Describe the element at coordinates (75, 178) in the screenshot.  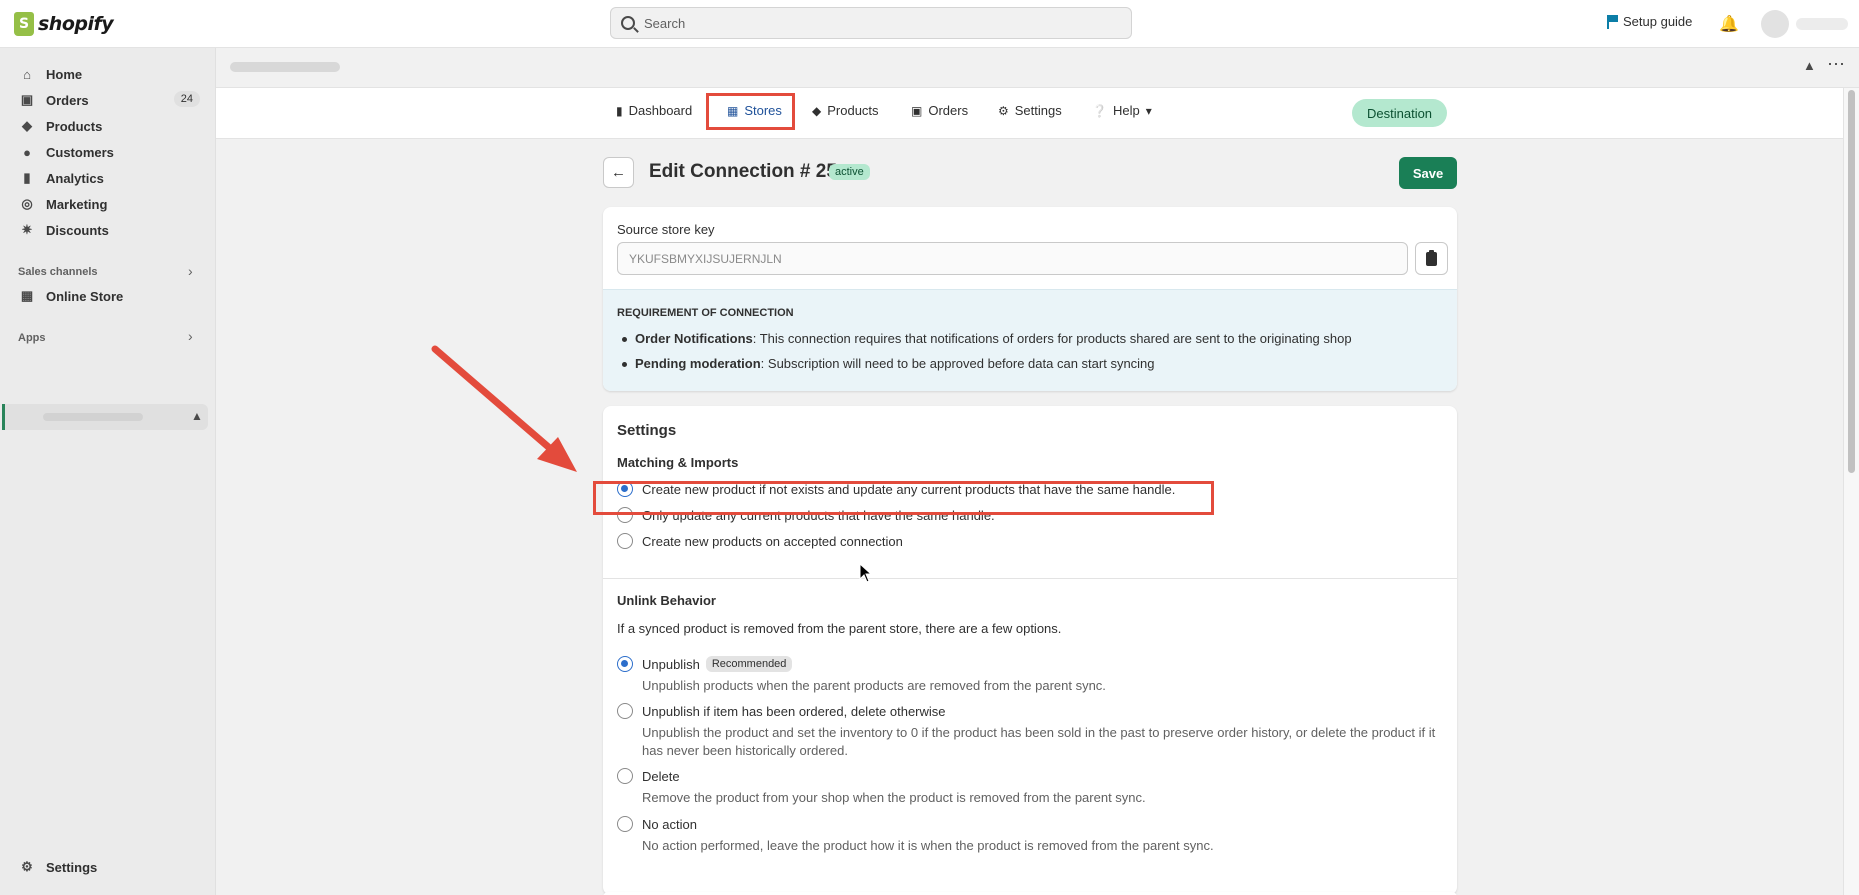
I see `sidebar-item-label: Analytics` at that location.